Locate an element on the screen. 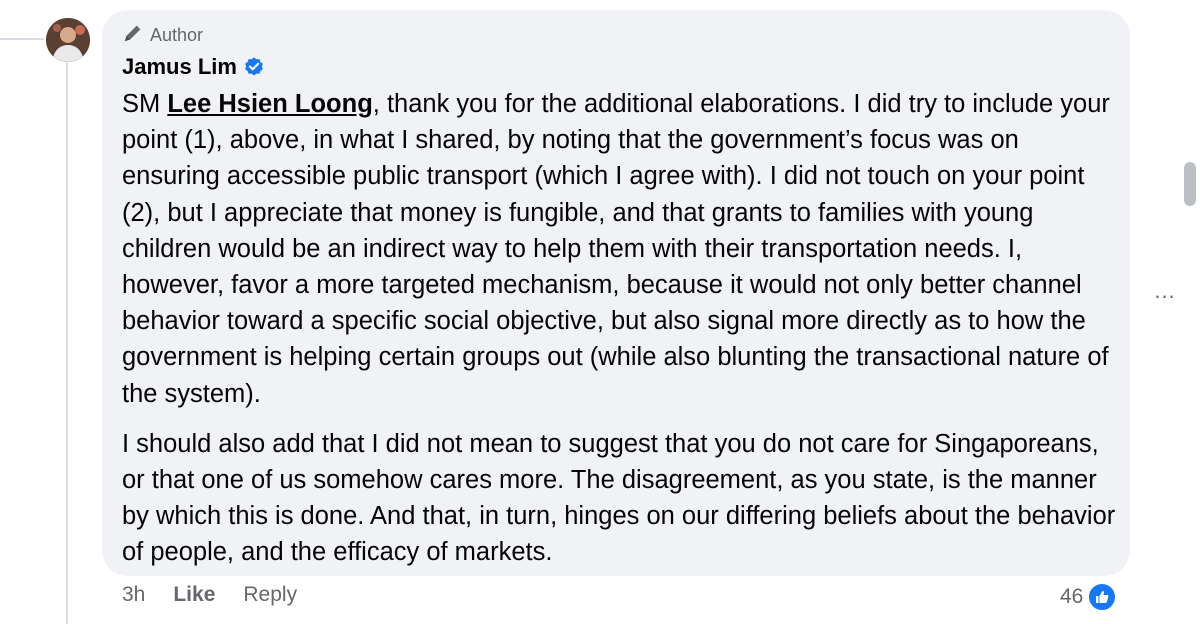 The width and height of the screenshot is (1200, 624). reaction-summary: 46 is located at coordinates (1089, 597).